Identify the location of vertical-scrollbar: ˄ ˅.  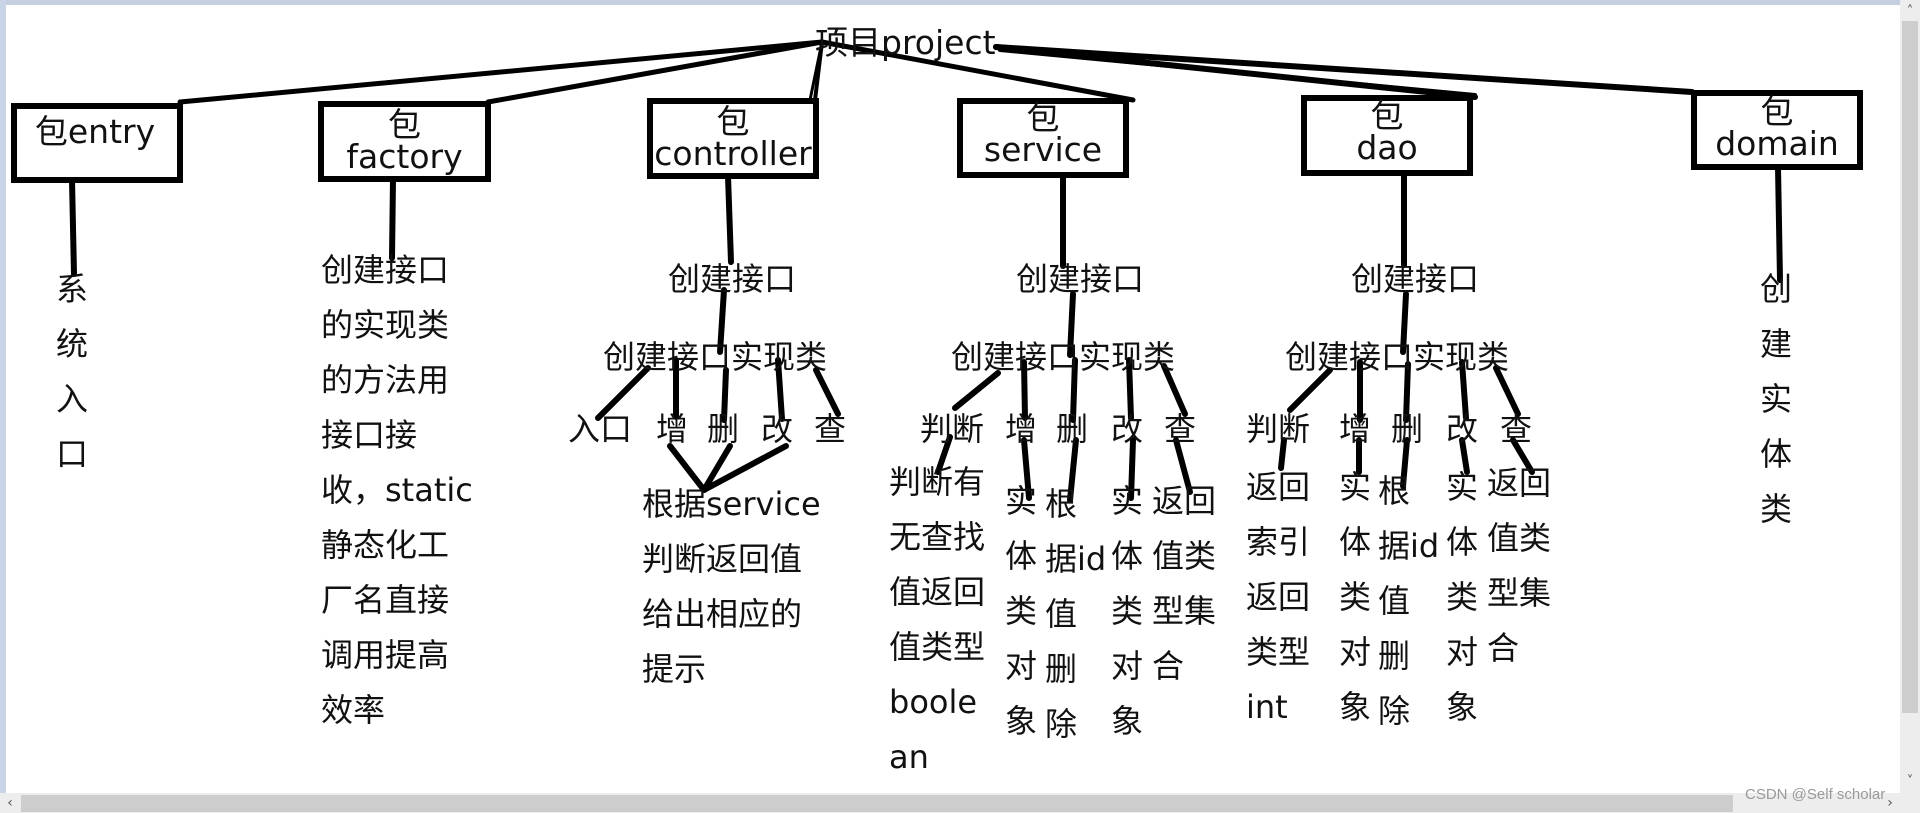
(1910, 396).